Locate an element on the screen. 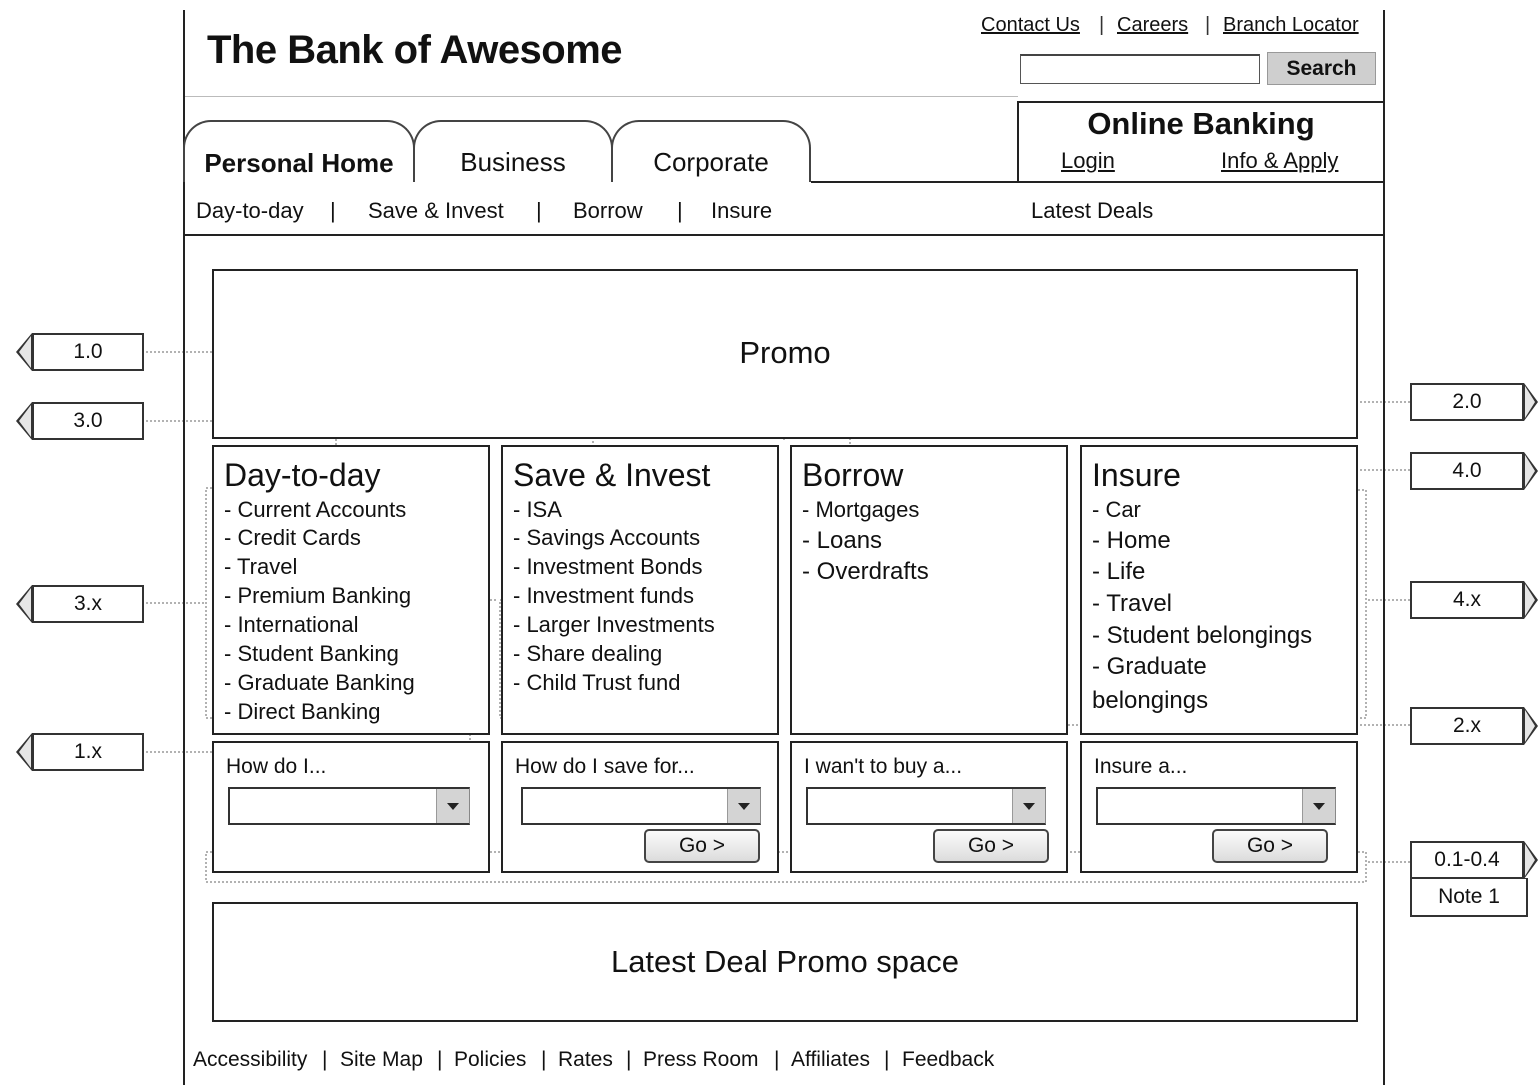  list-item: - Student belongings is located at coordinates (1202, 636).